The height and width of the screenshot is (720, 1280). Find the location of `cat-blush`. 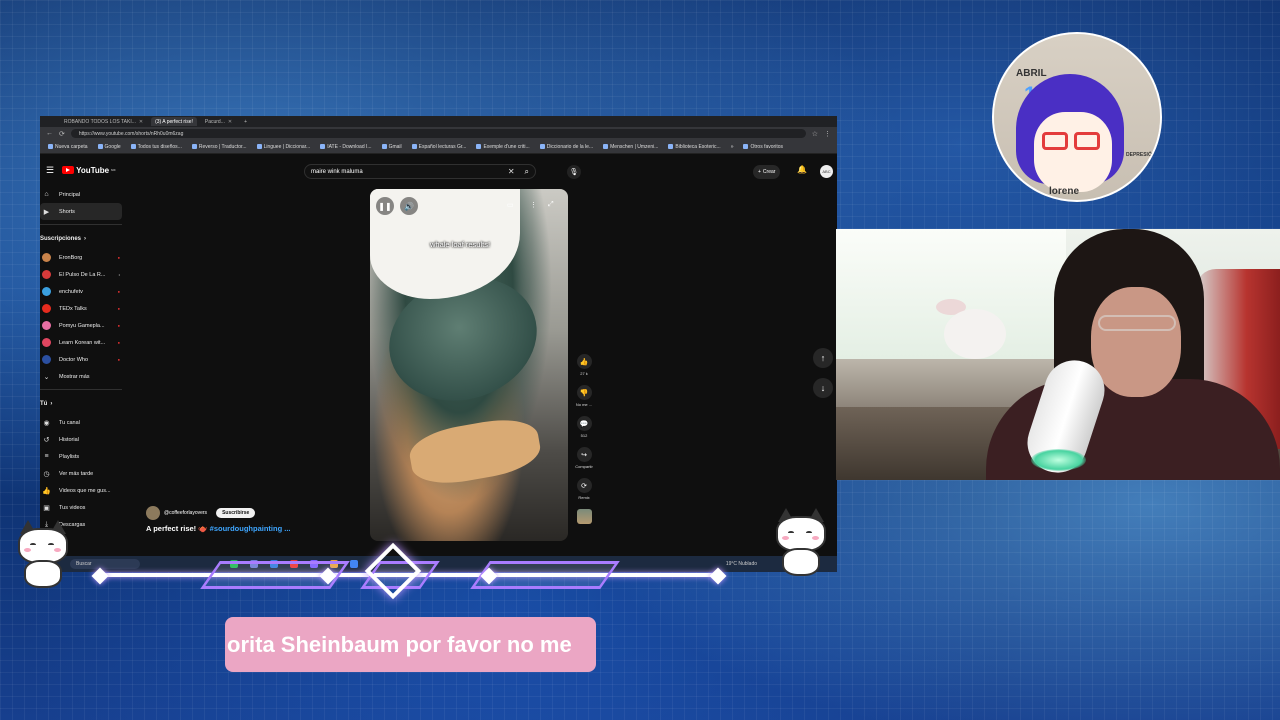

cat-blush is located at coordinates (785, 538).